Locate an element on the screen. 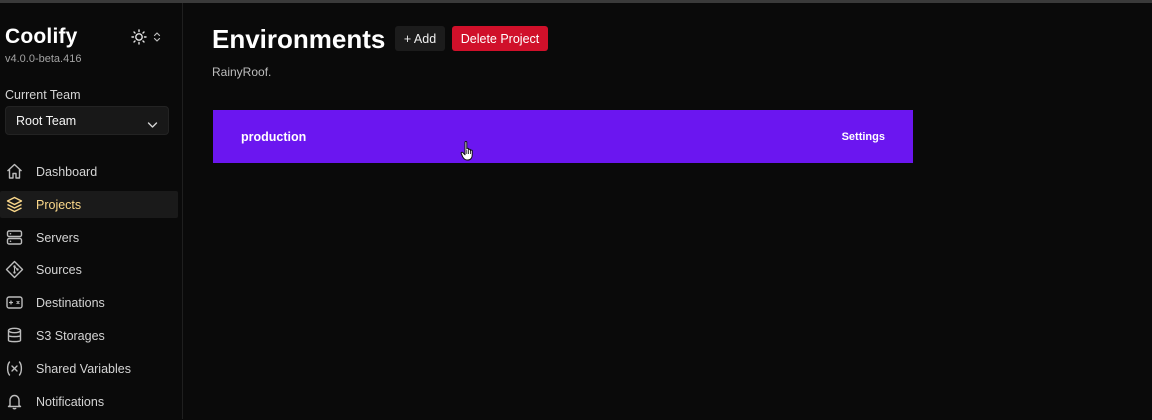  sun-icon is located at coordinates (139, 37).